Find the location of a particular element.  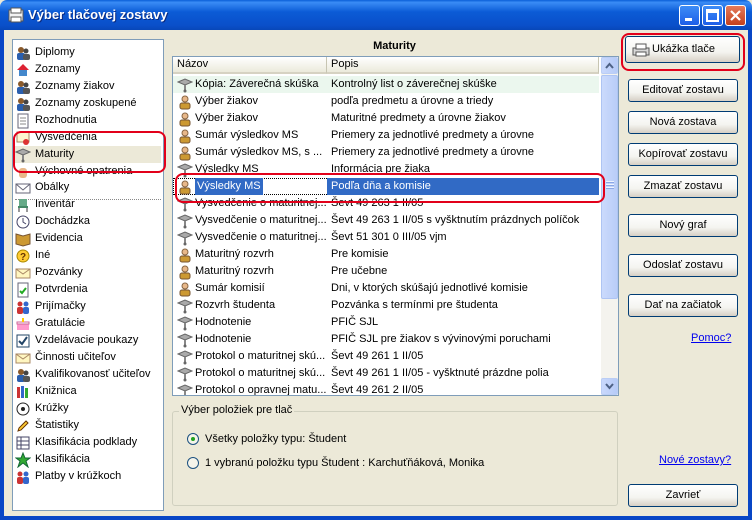

new-graph-button: Nový graf is located at coordinates (683, 225).